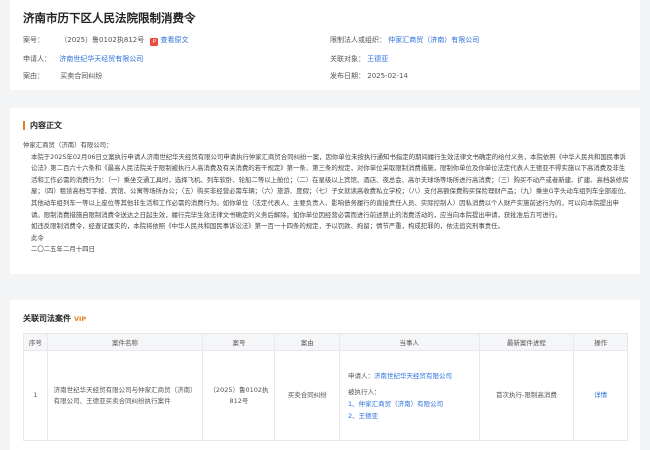 The width and height of the screenshot is (650, 450). I want to click on col-header-name: 案件名称, so click(125, 342).